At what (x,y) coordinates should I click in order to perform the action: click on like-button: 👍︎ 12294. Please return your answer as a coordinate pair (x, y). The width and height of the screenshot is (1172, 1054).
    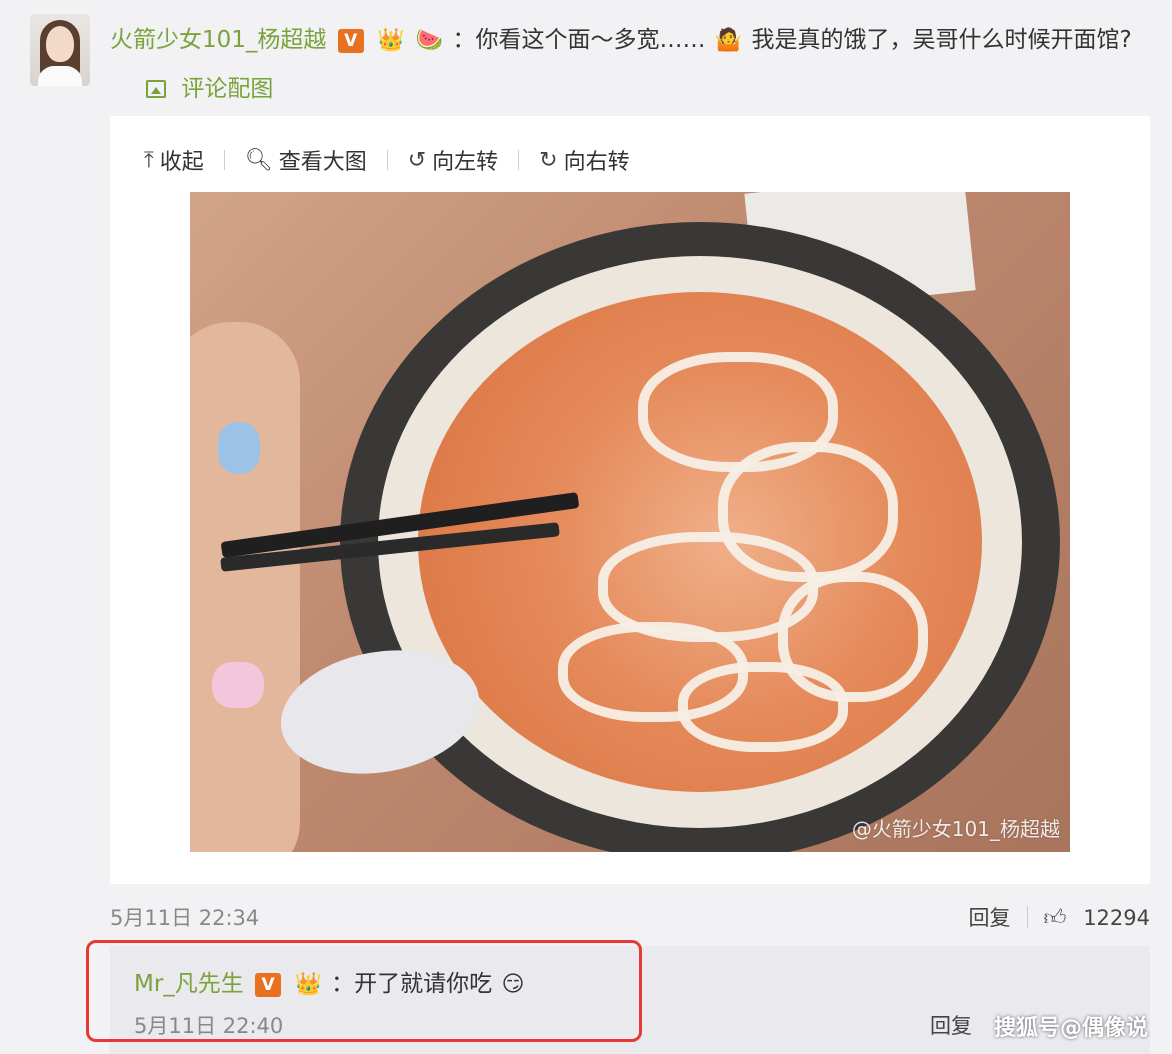
    Looking at the image, I should click on (1097, 917).